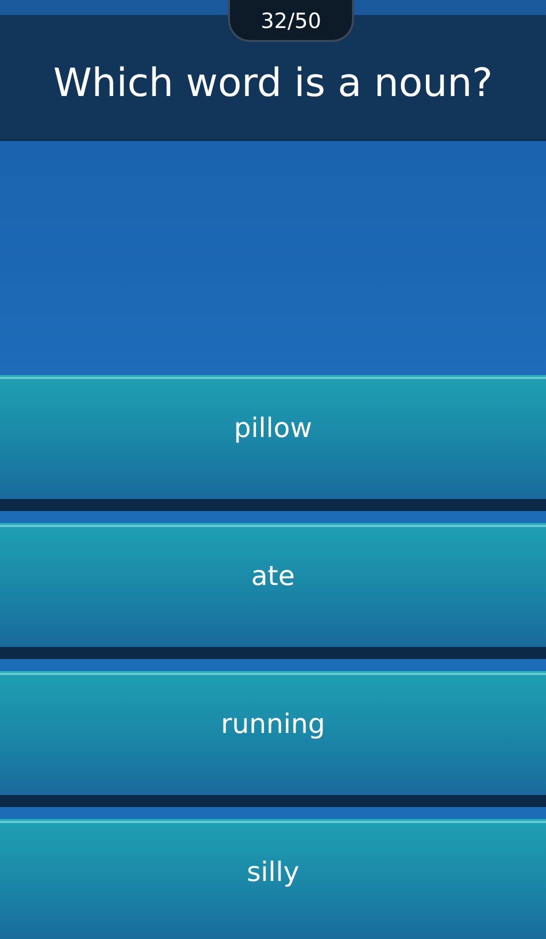 The image size is (546, 939). What do you see at coordinates (273, 83) in the screenshot?
I see `question-text: Which word is a noun?` at bounding box center [273, 83].